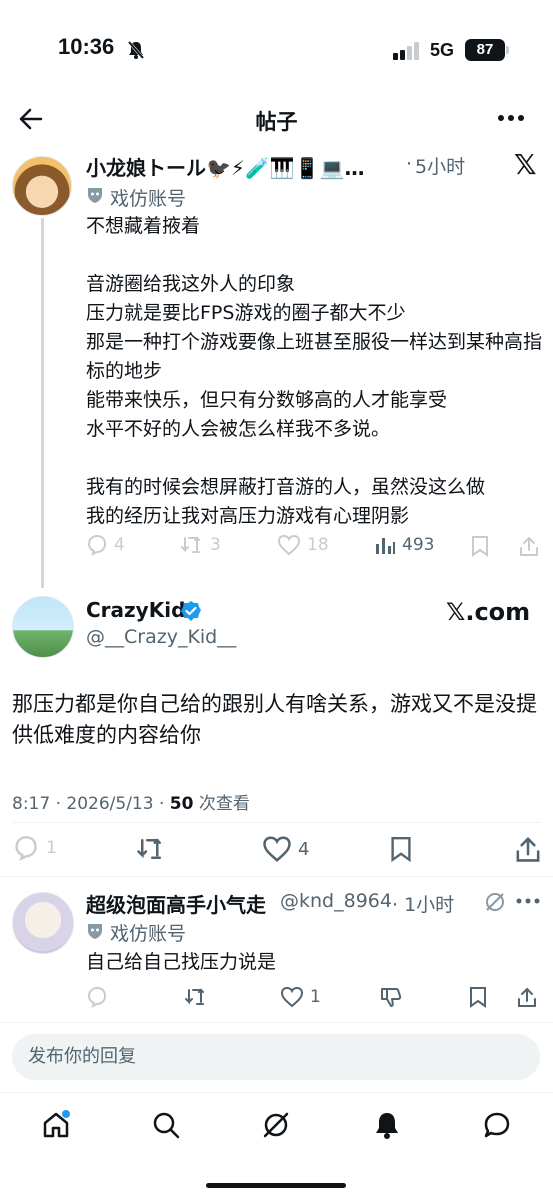  Describe the element at coordinates (95, 931) in the screenshot. I see `reply-parody-mask-icon` at that location.